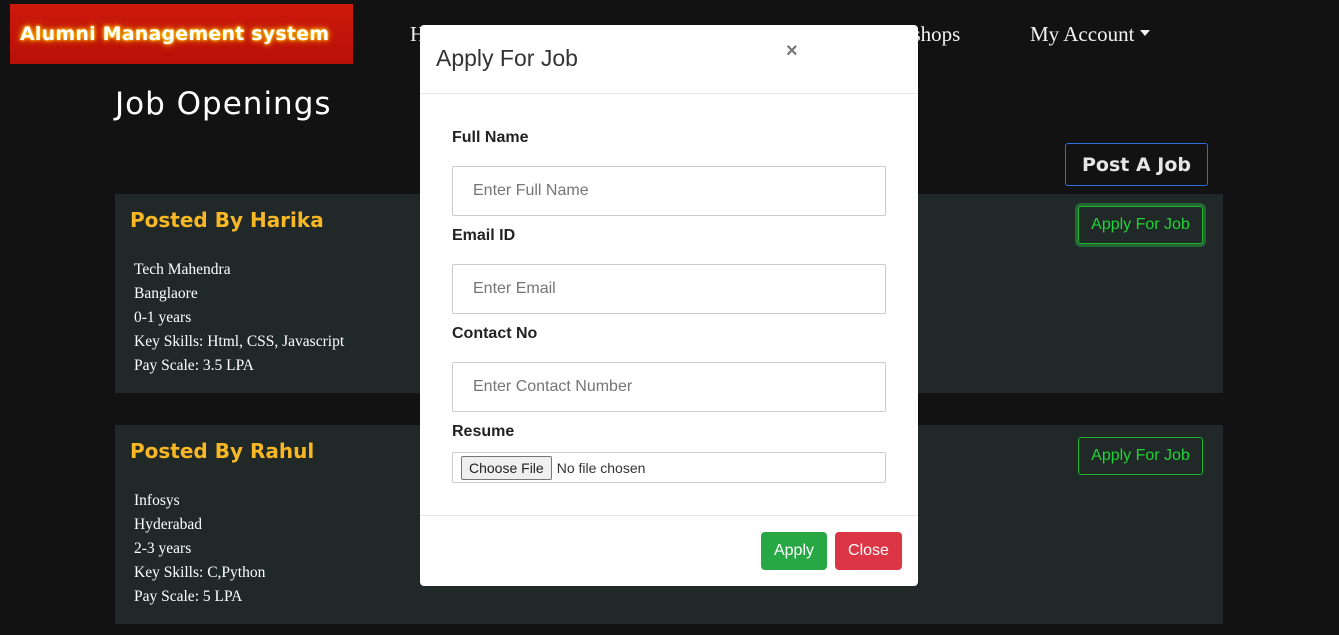 This screenshot has width=1339, height=635. I want to click on job-experience: 0-1 years, so click(163, 317).